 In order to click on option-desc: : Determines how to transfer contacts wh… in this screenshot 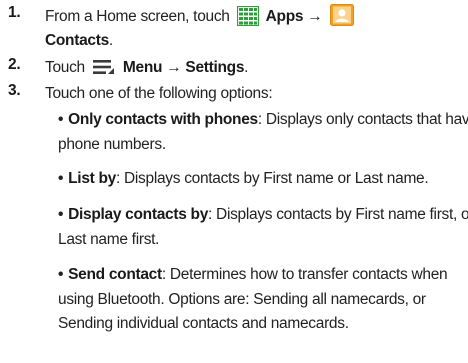, I will do `click(304, 274)`.